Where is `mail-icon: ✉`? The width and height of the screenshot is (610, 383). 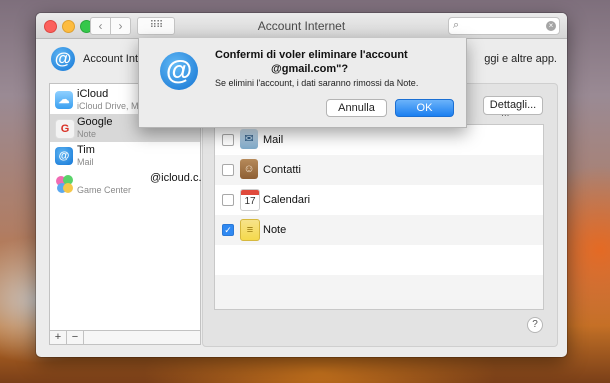
mail-icon: ✉ is located at coordinates (249, 139).